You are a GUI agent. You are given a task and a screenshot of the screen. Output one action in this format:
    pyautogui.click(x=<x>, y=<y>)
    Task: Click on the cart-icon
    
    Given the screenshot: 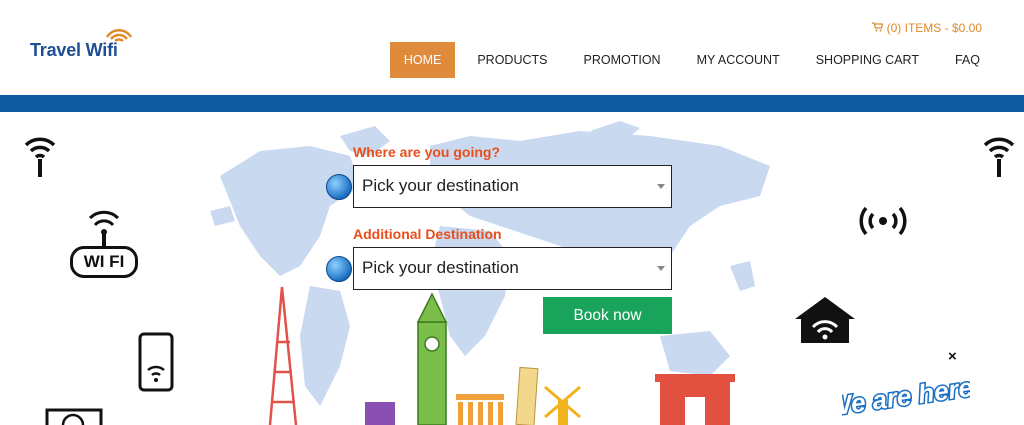 What is the action you would take?
    pyautogui.click(x=877, y=28)
    